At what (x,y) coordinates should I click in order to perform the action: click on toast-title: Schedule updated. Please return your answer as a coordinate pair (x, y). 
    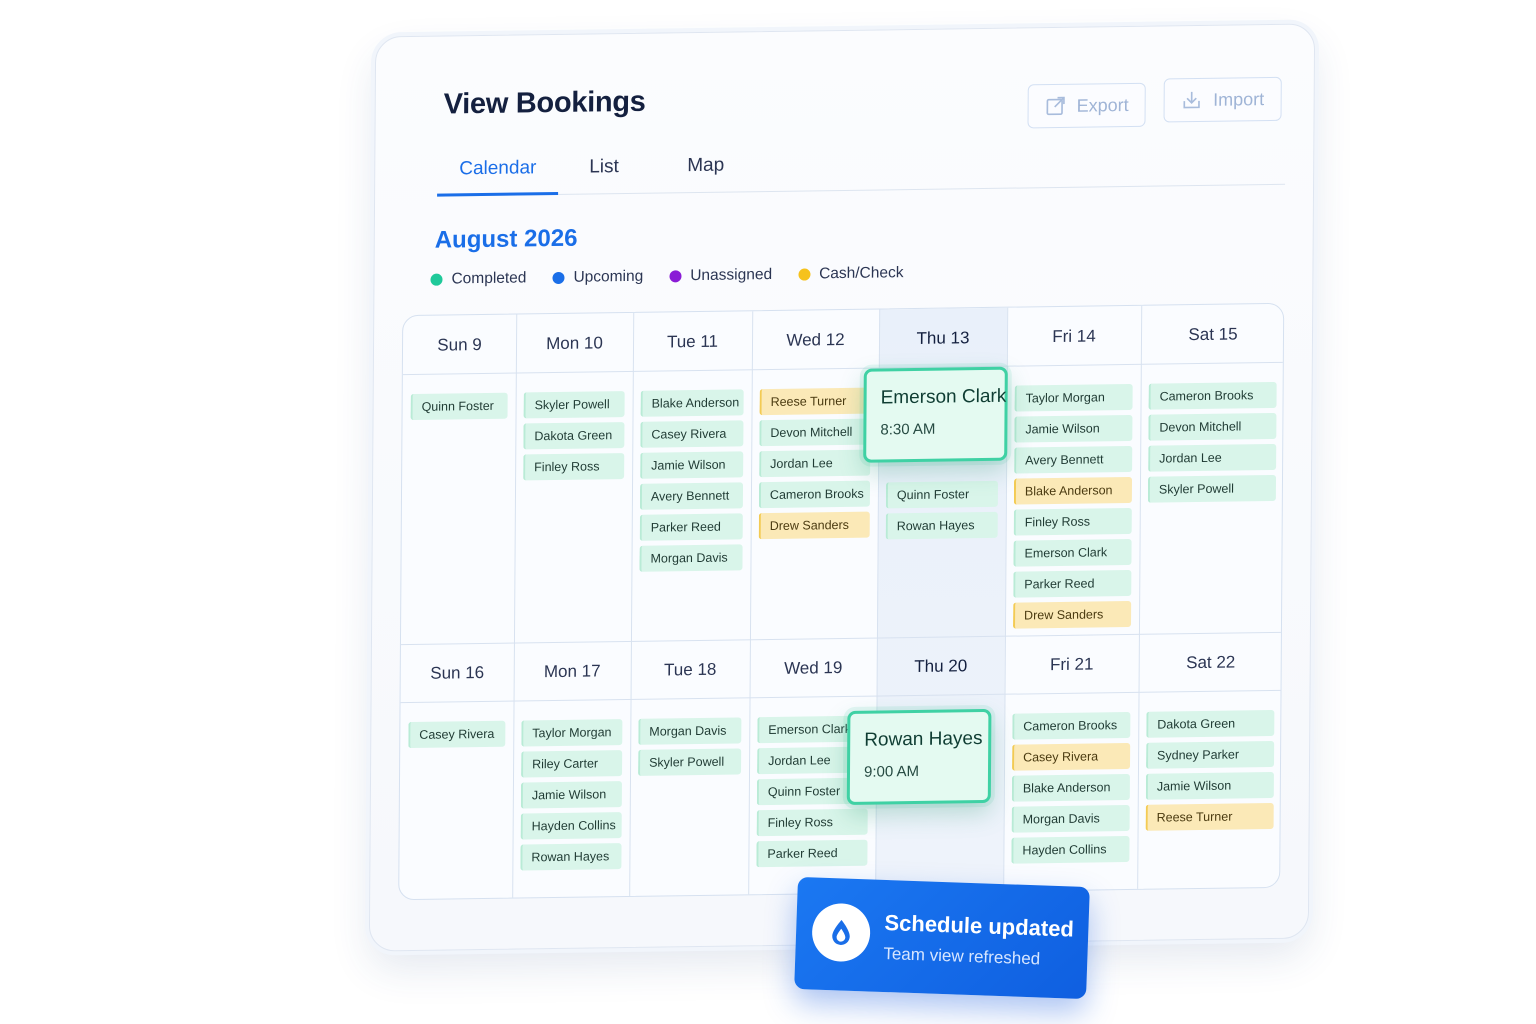
    Looking at the image, I should click on (979, 925).